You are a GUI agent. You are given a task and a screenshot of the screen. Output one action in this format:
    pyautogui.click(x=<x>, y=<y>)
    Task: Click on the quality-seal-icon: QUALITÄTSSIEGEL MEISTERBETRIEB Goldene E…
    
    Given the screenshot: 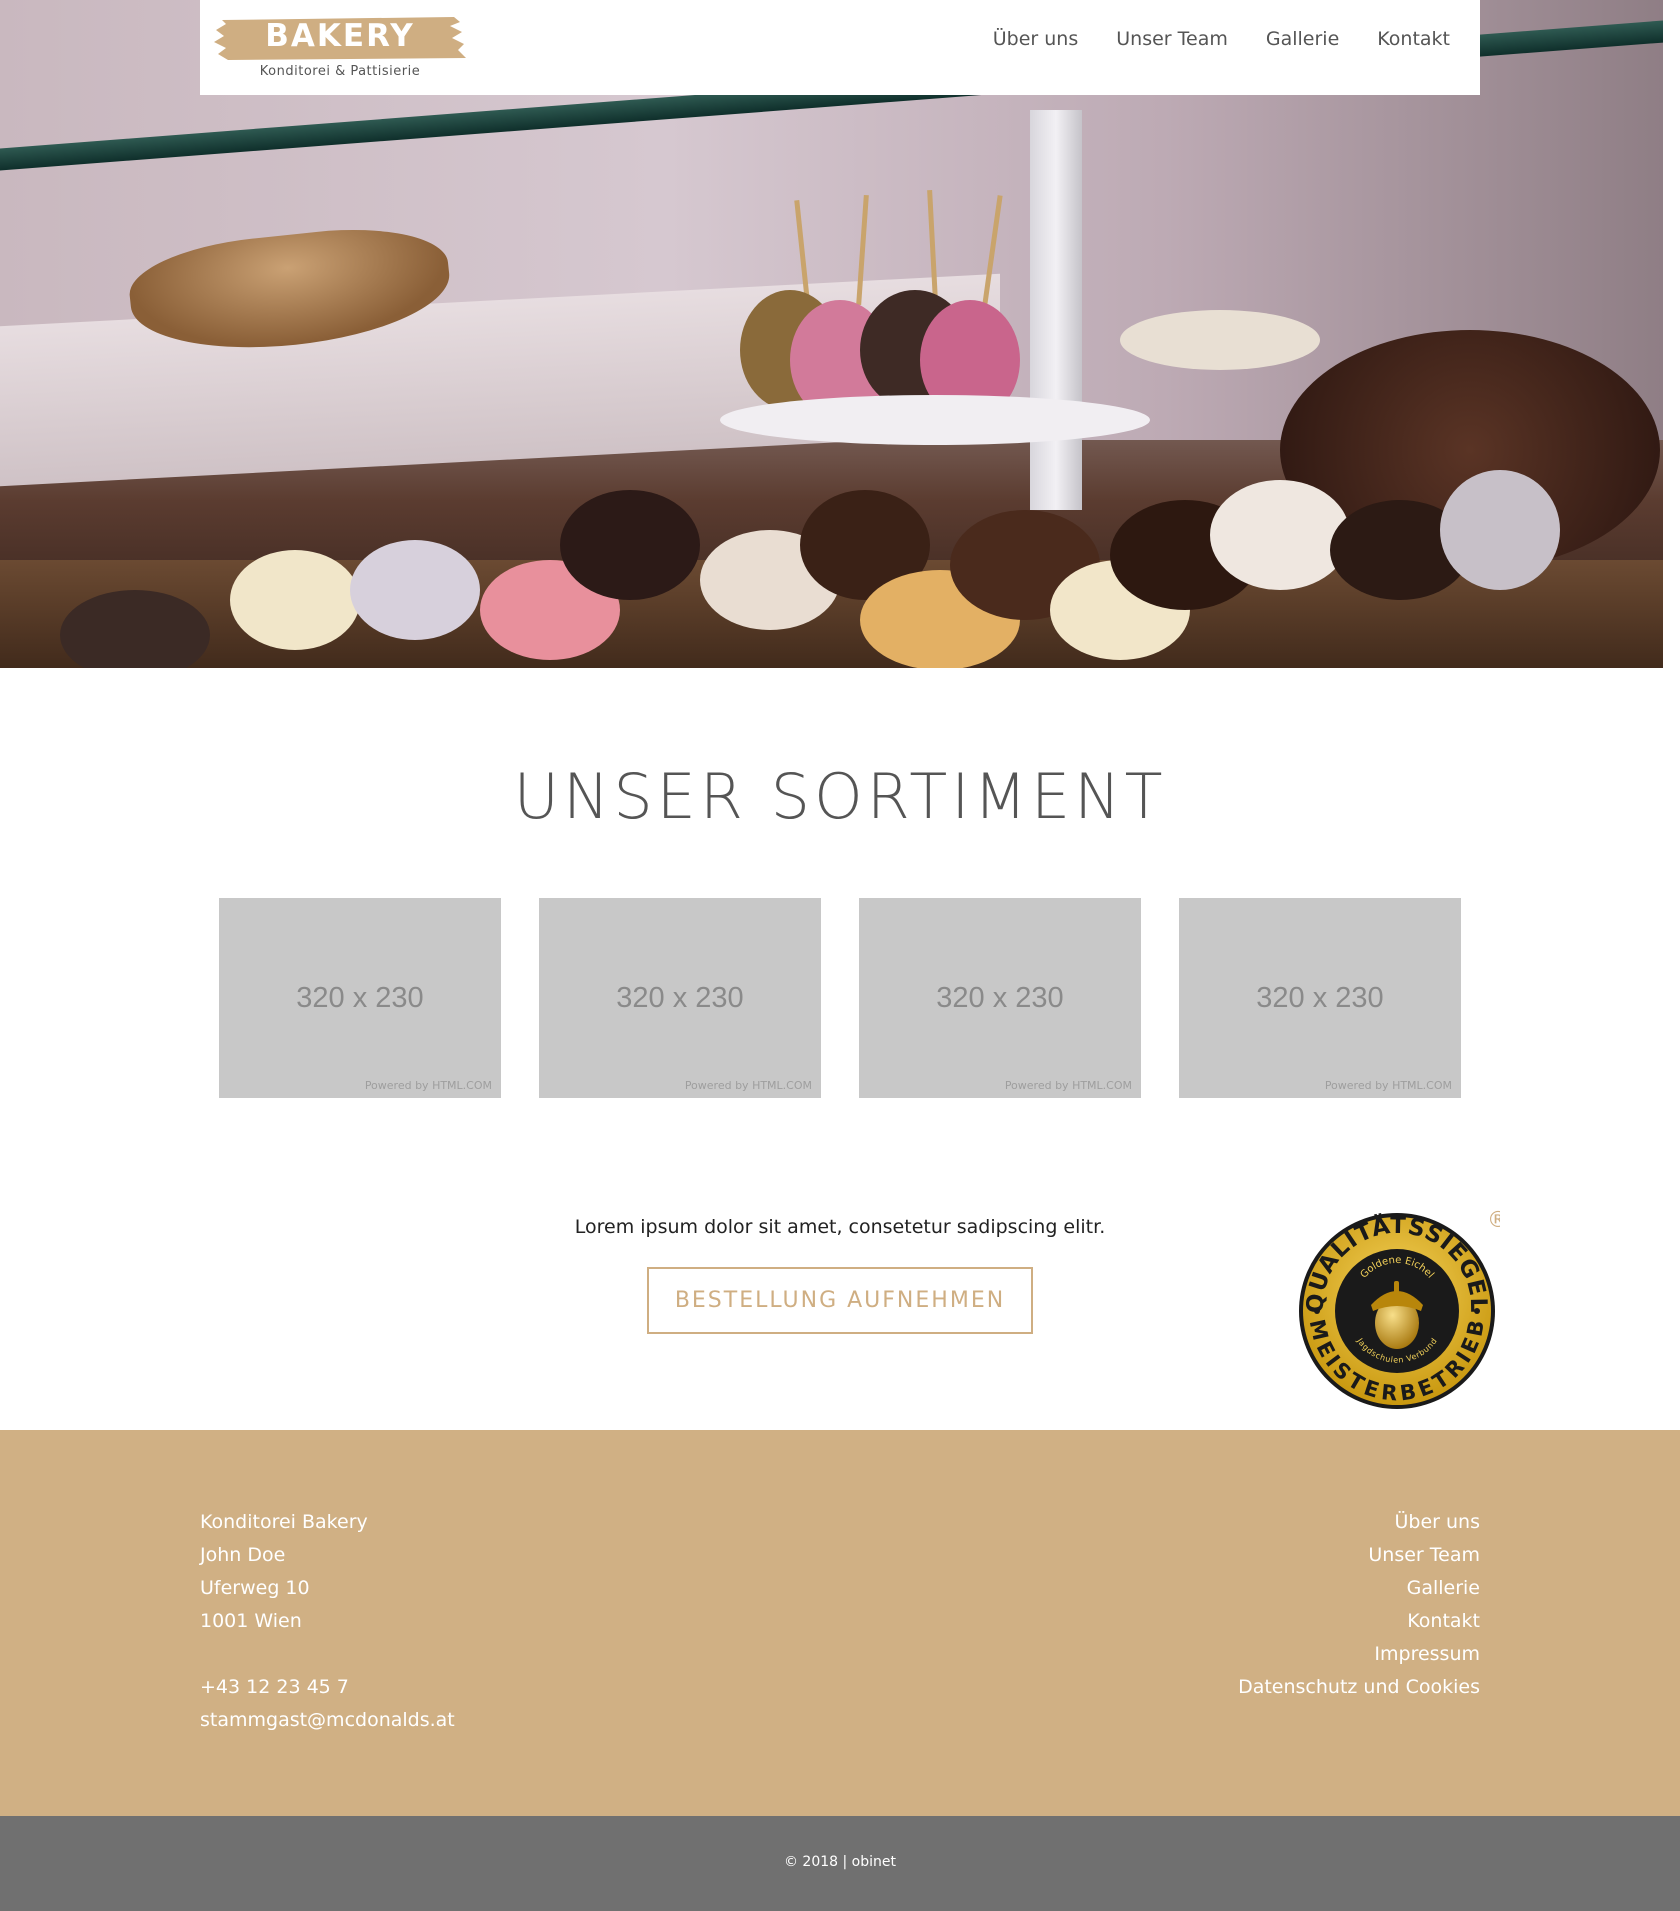 What is the action you would take?
    pyautogui.click(x=1399, y=1308)
    